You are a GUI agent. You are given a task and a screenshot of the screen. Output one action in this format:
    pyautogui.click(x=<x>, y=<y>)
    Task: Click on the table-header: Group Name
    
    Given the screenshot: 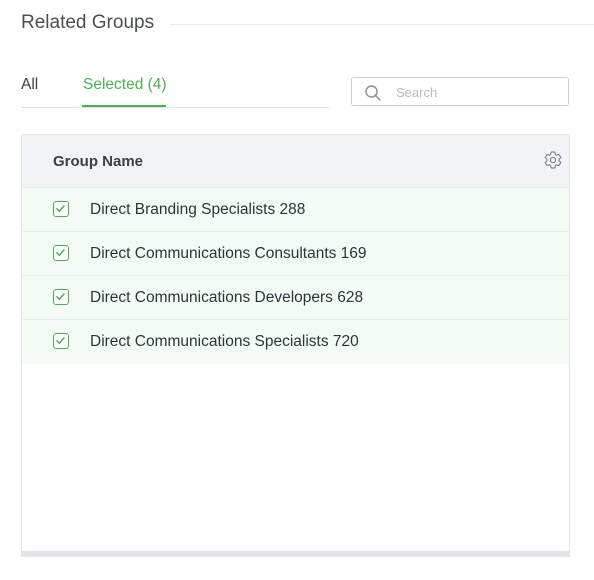 What is the action you would take?
    pyautogui.click(x=295, y=161)
    